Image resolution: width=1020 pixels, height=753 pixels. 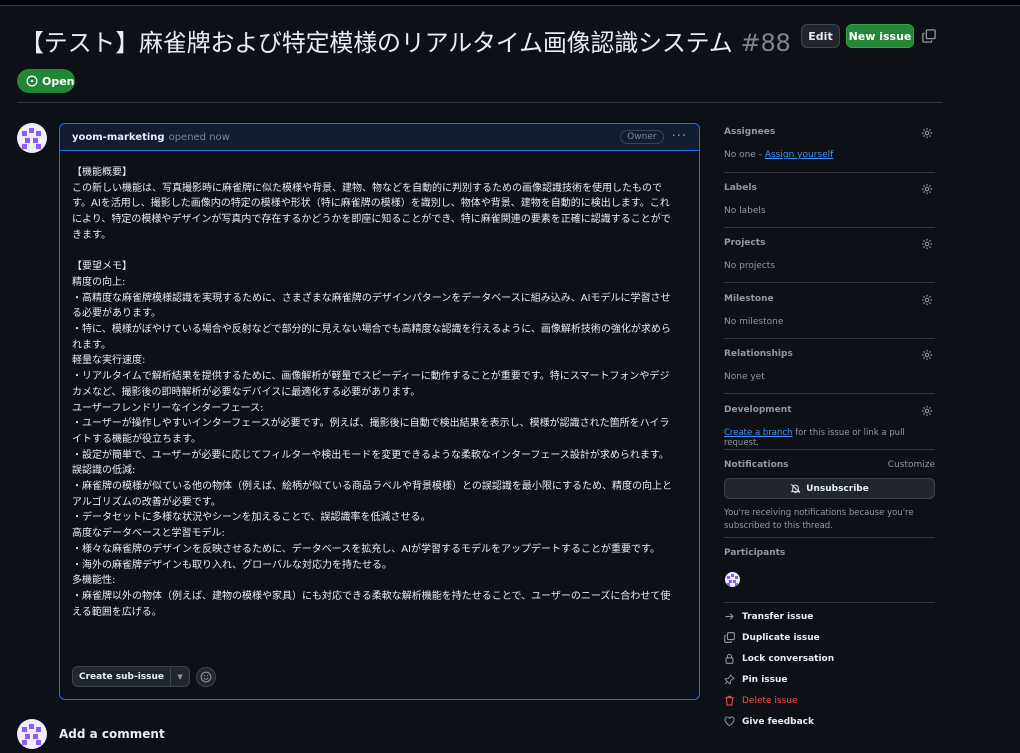 I want to click on status-badge: Open, so click(x=46, y=81).